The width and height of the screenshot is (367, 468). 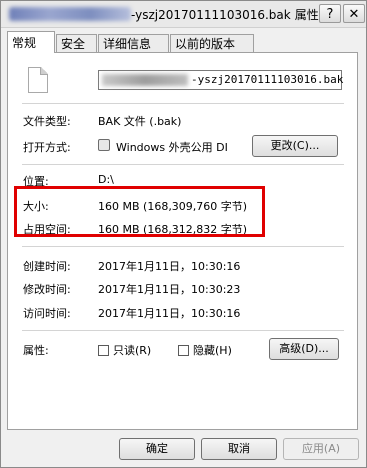 I want to click on ok-button: 确定, so click(x=157, y=449).